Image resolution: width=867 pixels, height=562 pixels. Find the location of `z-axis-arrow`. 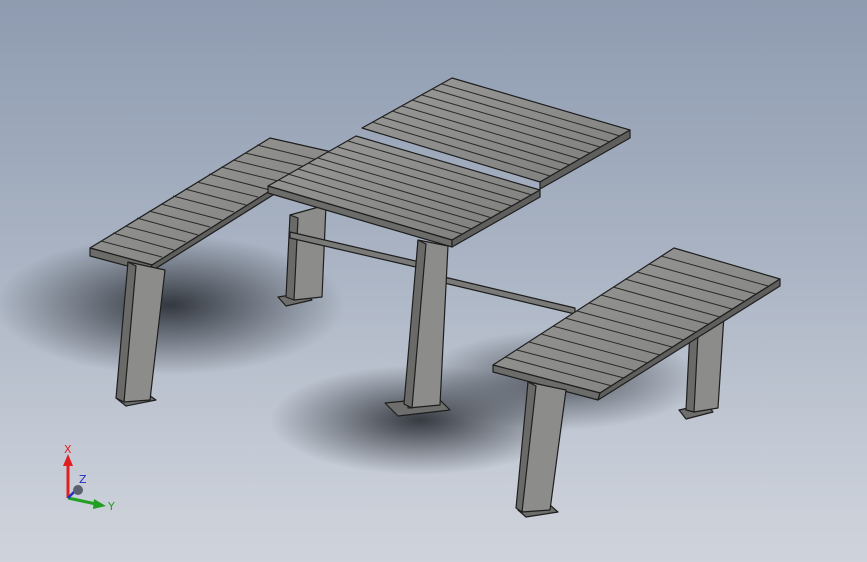

z-axis-arrow is located at coordinates (75, 492).